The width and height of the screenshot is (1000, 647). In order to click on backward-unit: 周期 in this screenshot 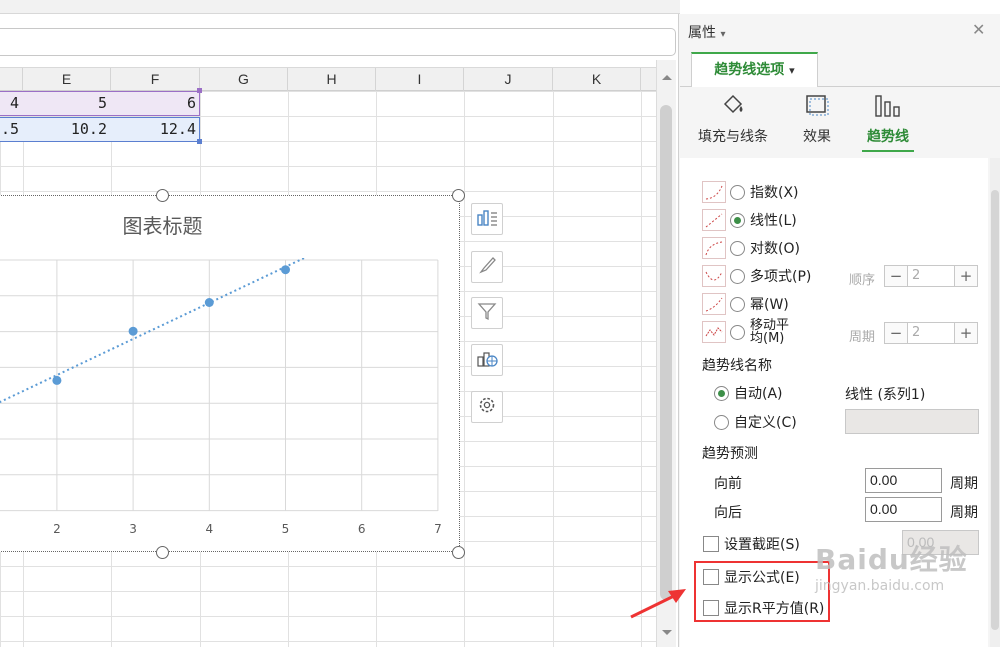, I will do `click(964, 513)`.